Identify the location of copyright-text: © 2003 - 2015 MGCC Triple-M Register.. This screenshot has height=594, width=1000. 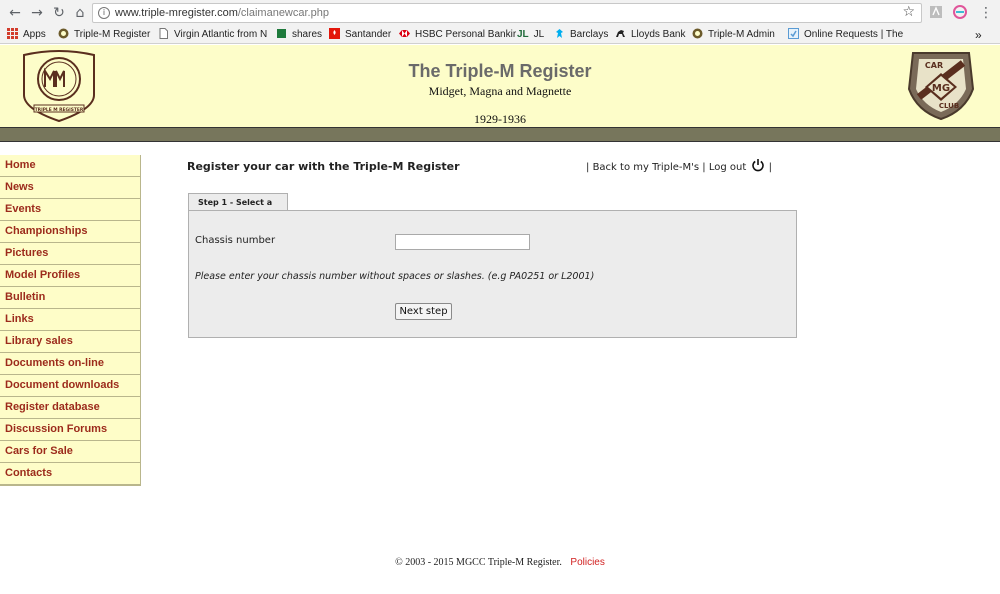
(478, 562).